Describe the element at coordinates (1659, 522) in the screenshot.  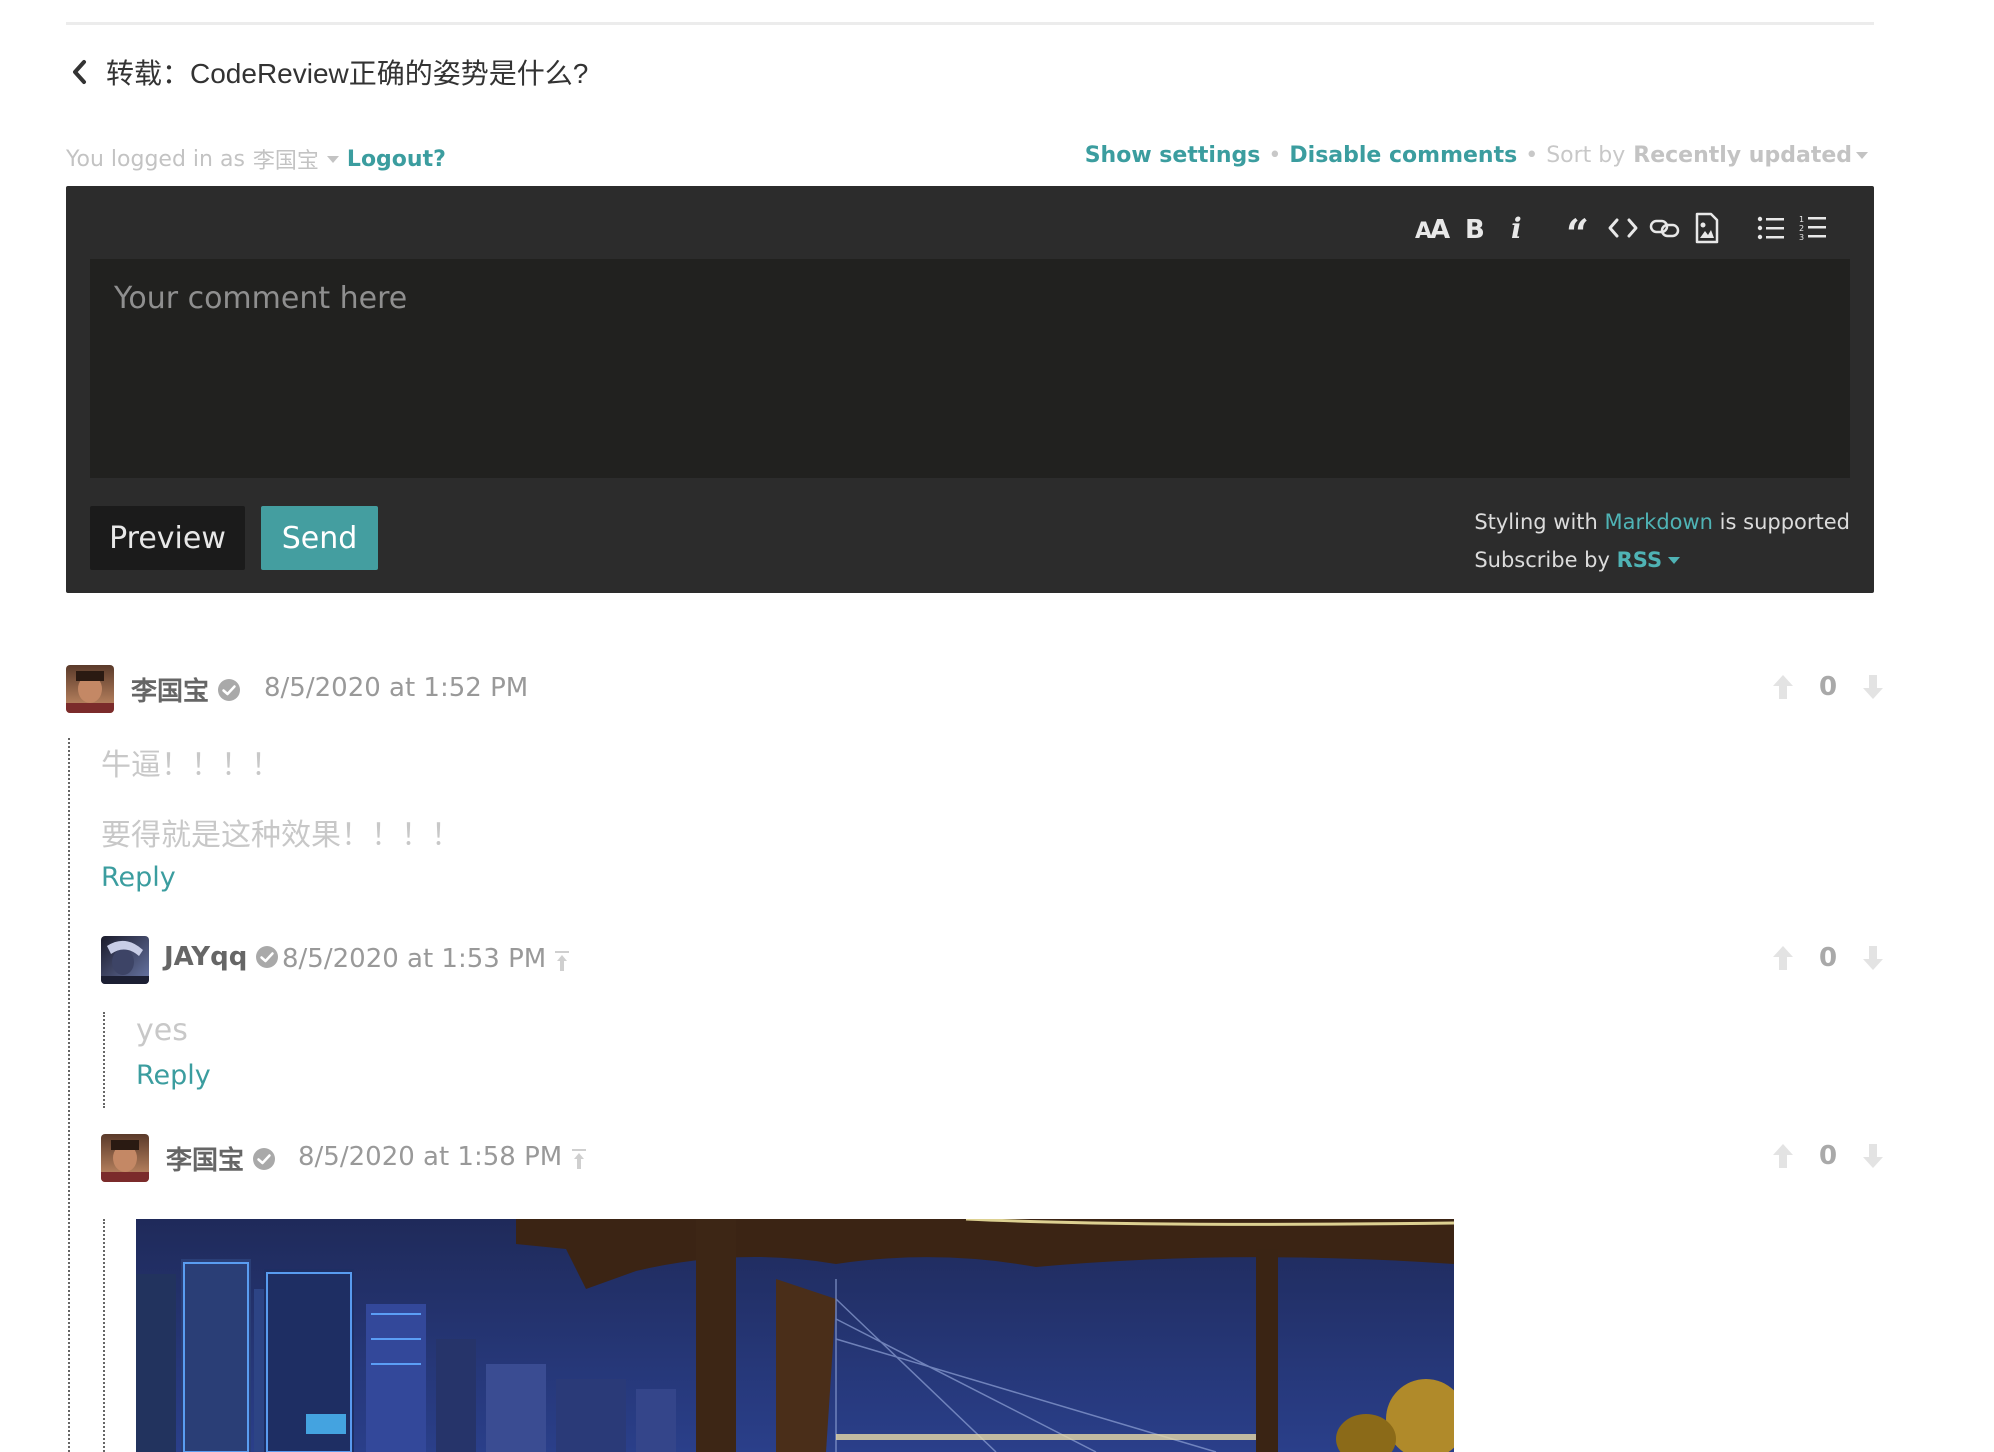
I see `markdown-link: Markdown` at that location.